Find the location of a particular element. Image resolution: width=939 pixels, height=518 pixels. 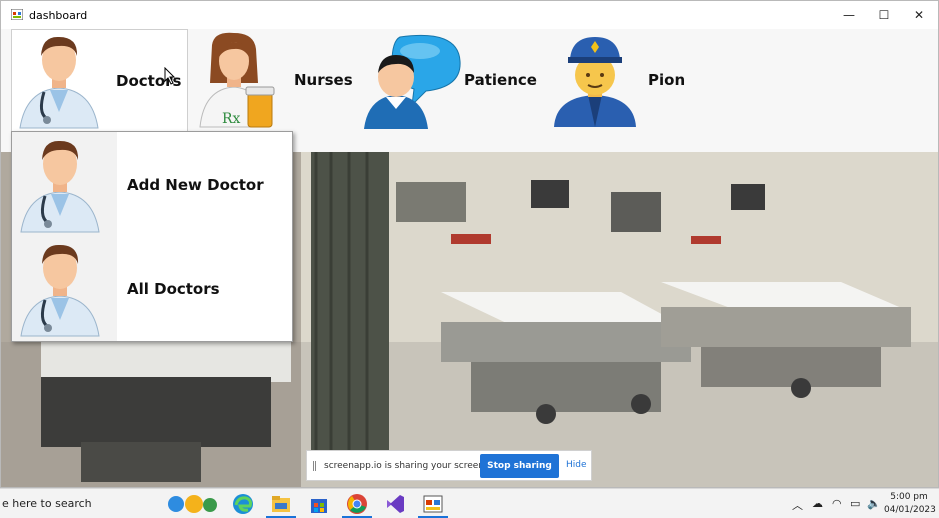

winforms-app-icon is located at coordinates (433, 504).